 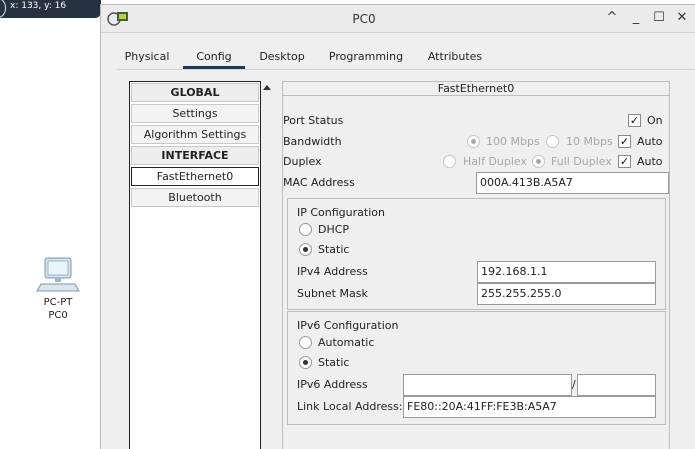 I want to click on ipv6-address-label: IPv6 Address, so click(x=332, y=384).